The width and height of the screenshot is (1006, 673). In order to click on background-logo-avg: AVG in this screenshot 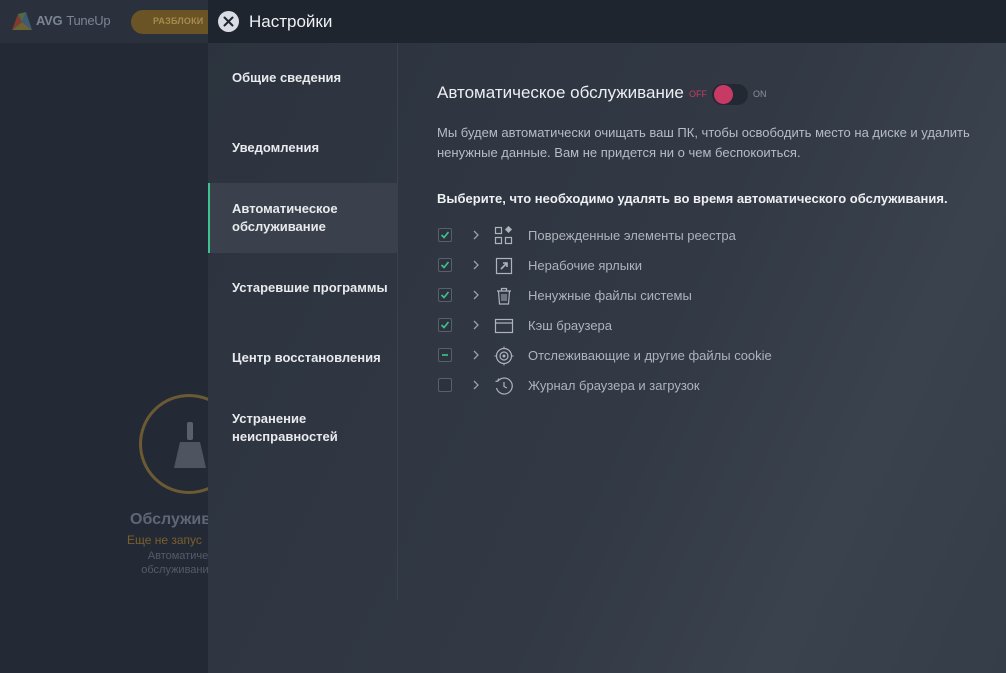, I will do `click(49, 20)`.